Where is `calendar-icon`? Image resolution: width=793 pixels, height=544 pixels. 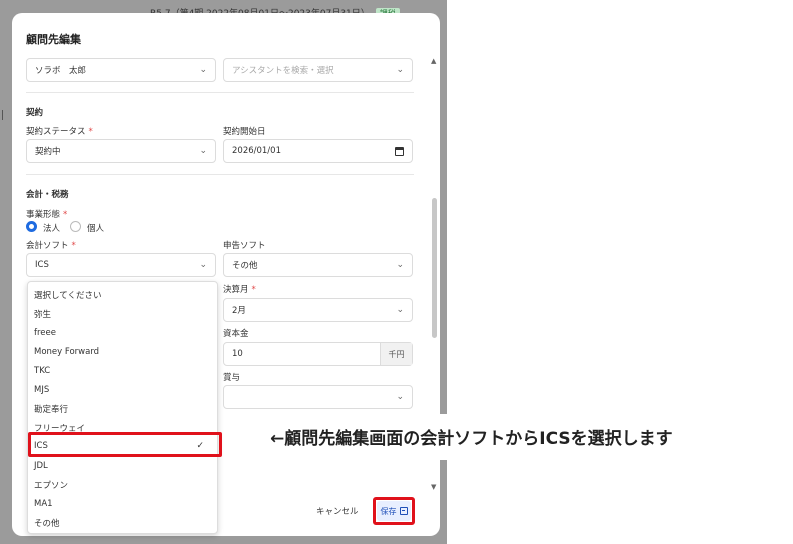
calendar-icon is located at coordinates (399, 151).